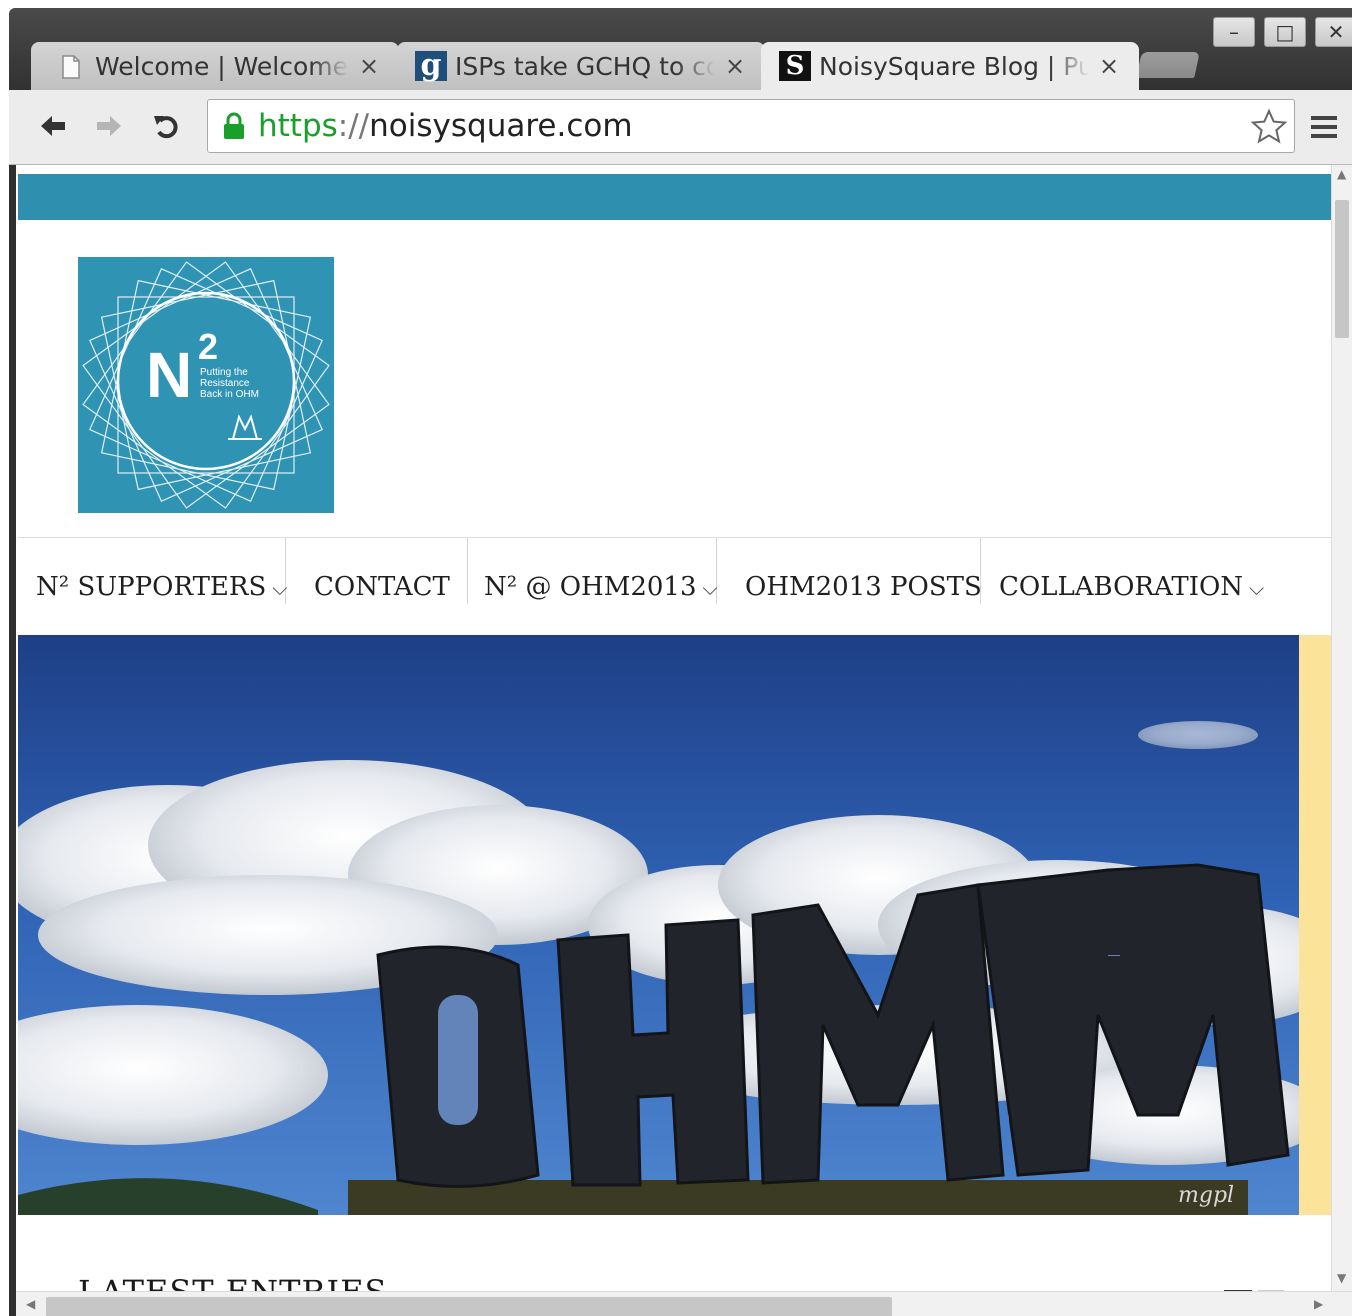 The image size is (1352, 1316). Describe the element at coordinates (1333, 32) in the screenshot. I see `close-window-button: ✕` at that location.